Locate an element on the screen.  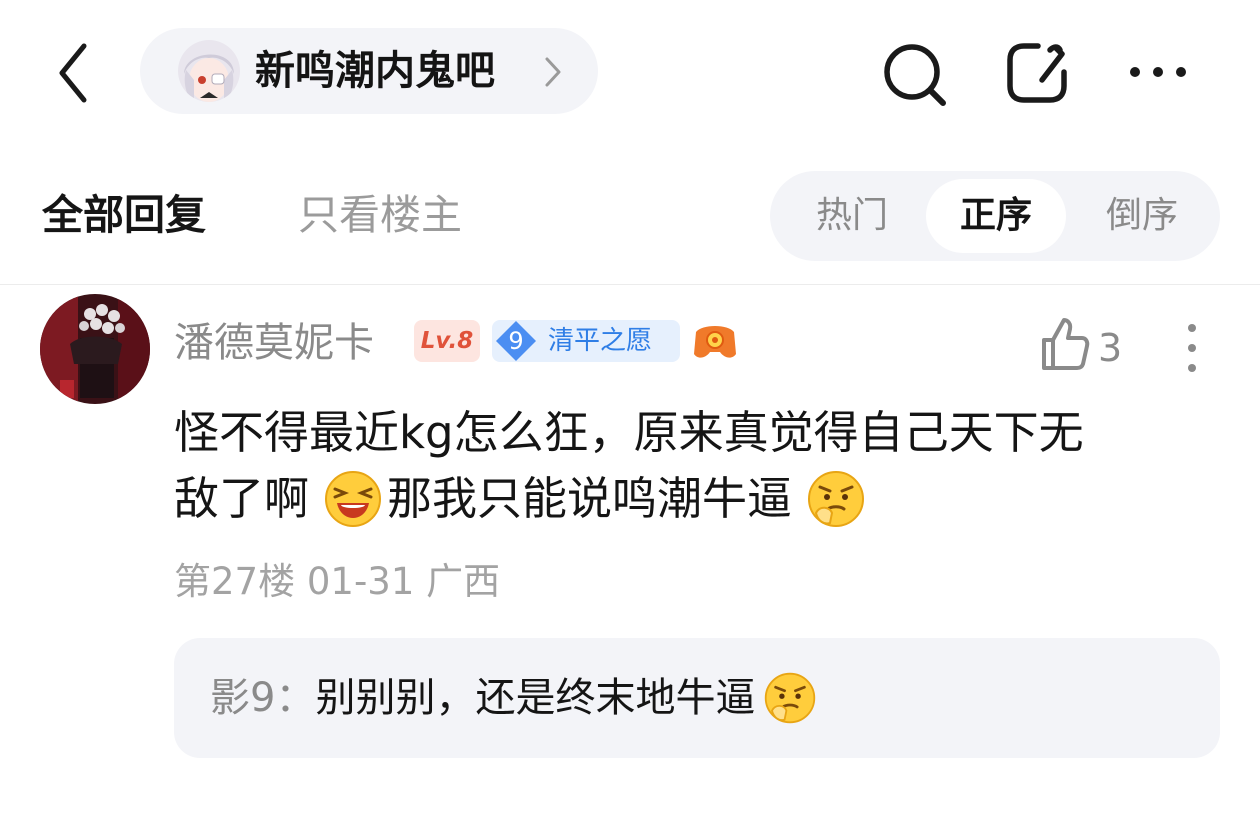
back-button is located at coordinates (76, 73).